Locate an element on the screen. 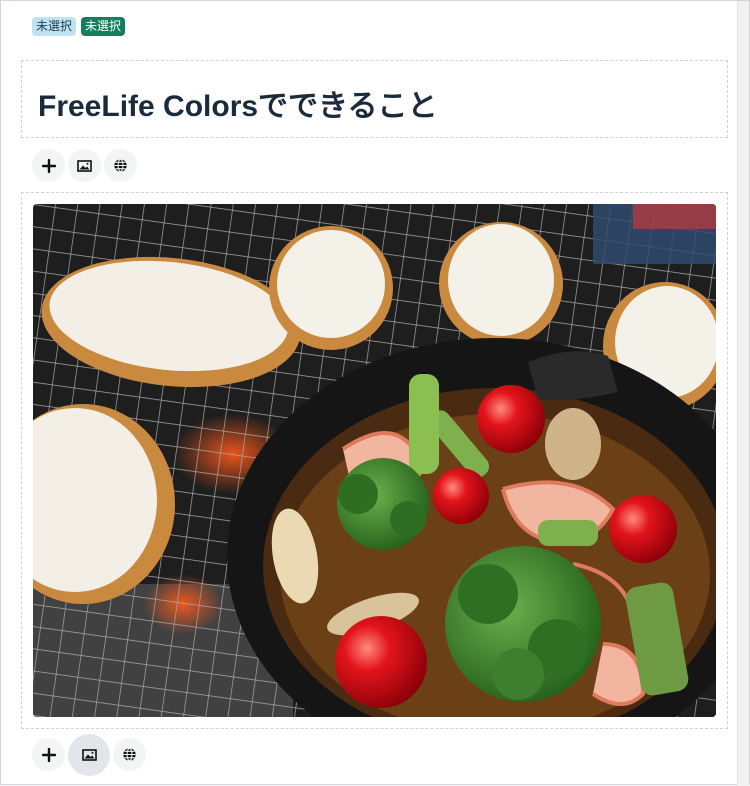 Image resolution: width=750 pixels, height=786 pixels. status-badge-dark: 未選択 is located at coordinates (103, 26).